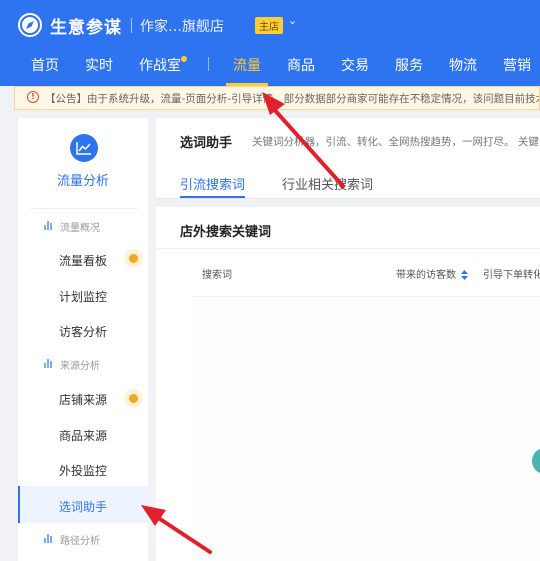  I want to click on nav-item-home: 首页, so click(45, 65).